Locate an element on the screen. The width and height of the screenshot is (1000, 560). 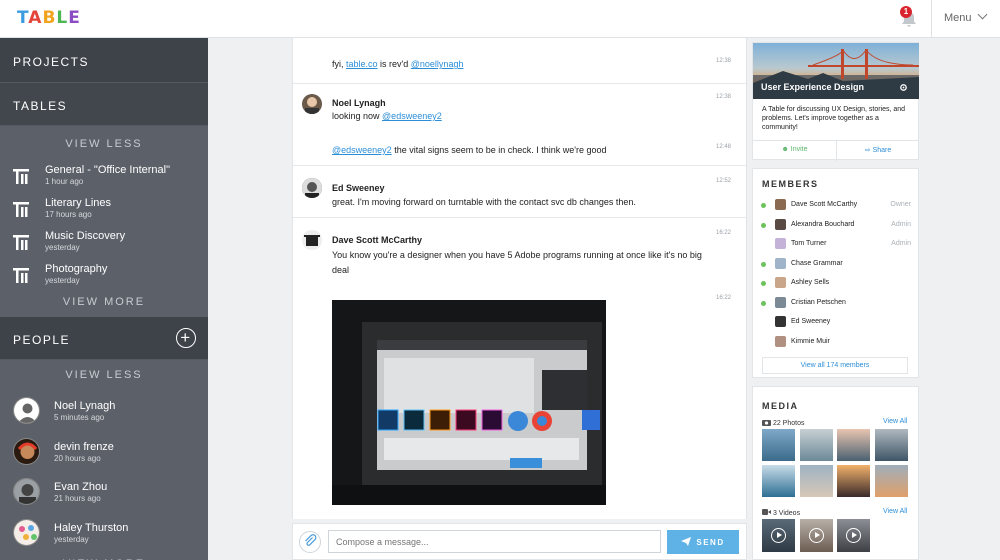
table-actions: ☻︎ Invite ⇨ Share is located at coordinates (836, 150).